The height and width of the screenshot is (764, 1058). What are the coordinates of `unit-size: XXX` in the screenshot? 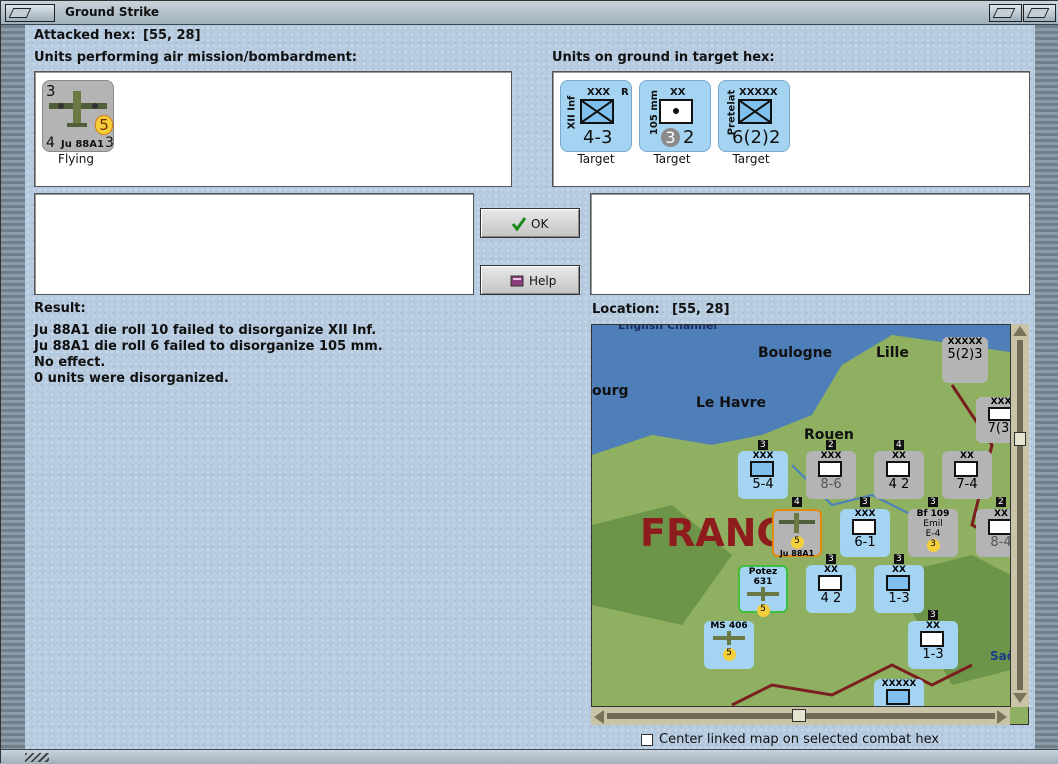 It's located at (599, 92).